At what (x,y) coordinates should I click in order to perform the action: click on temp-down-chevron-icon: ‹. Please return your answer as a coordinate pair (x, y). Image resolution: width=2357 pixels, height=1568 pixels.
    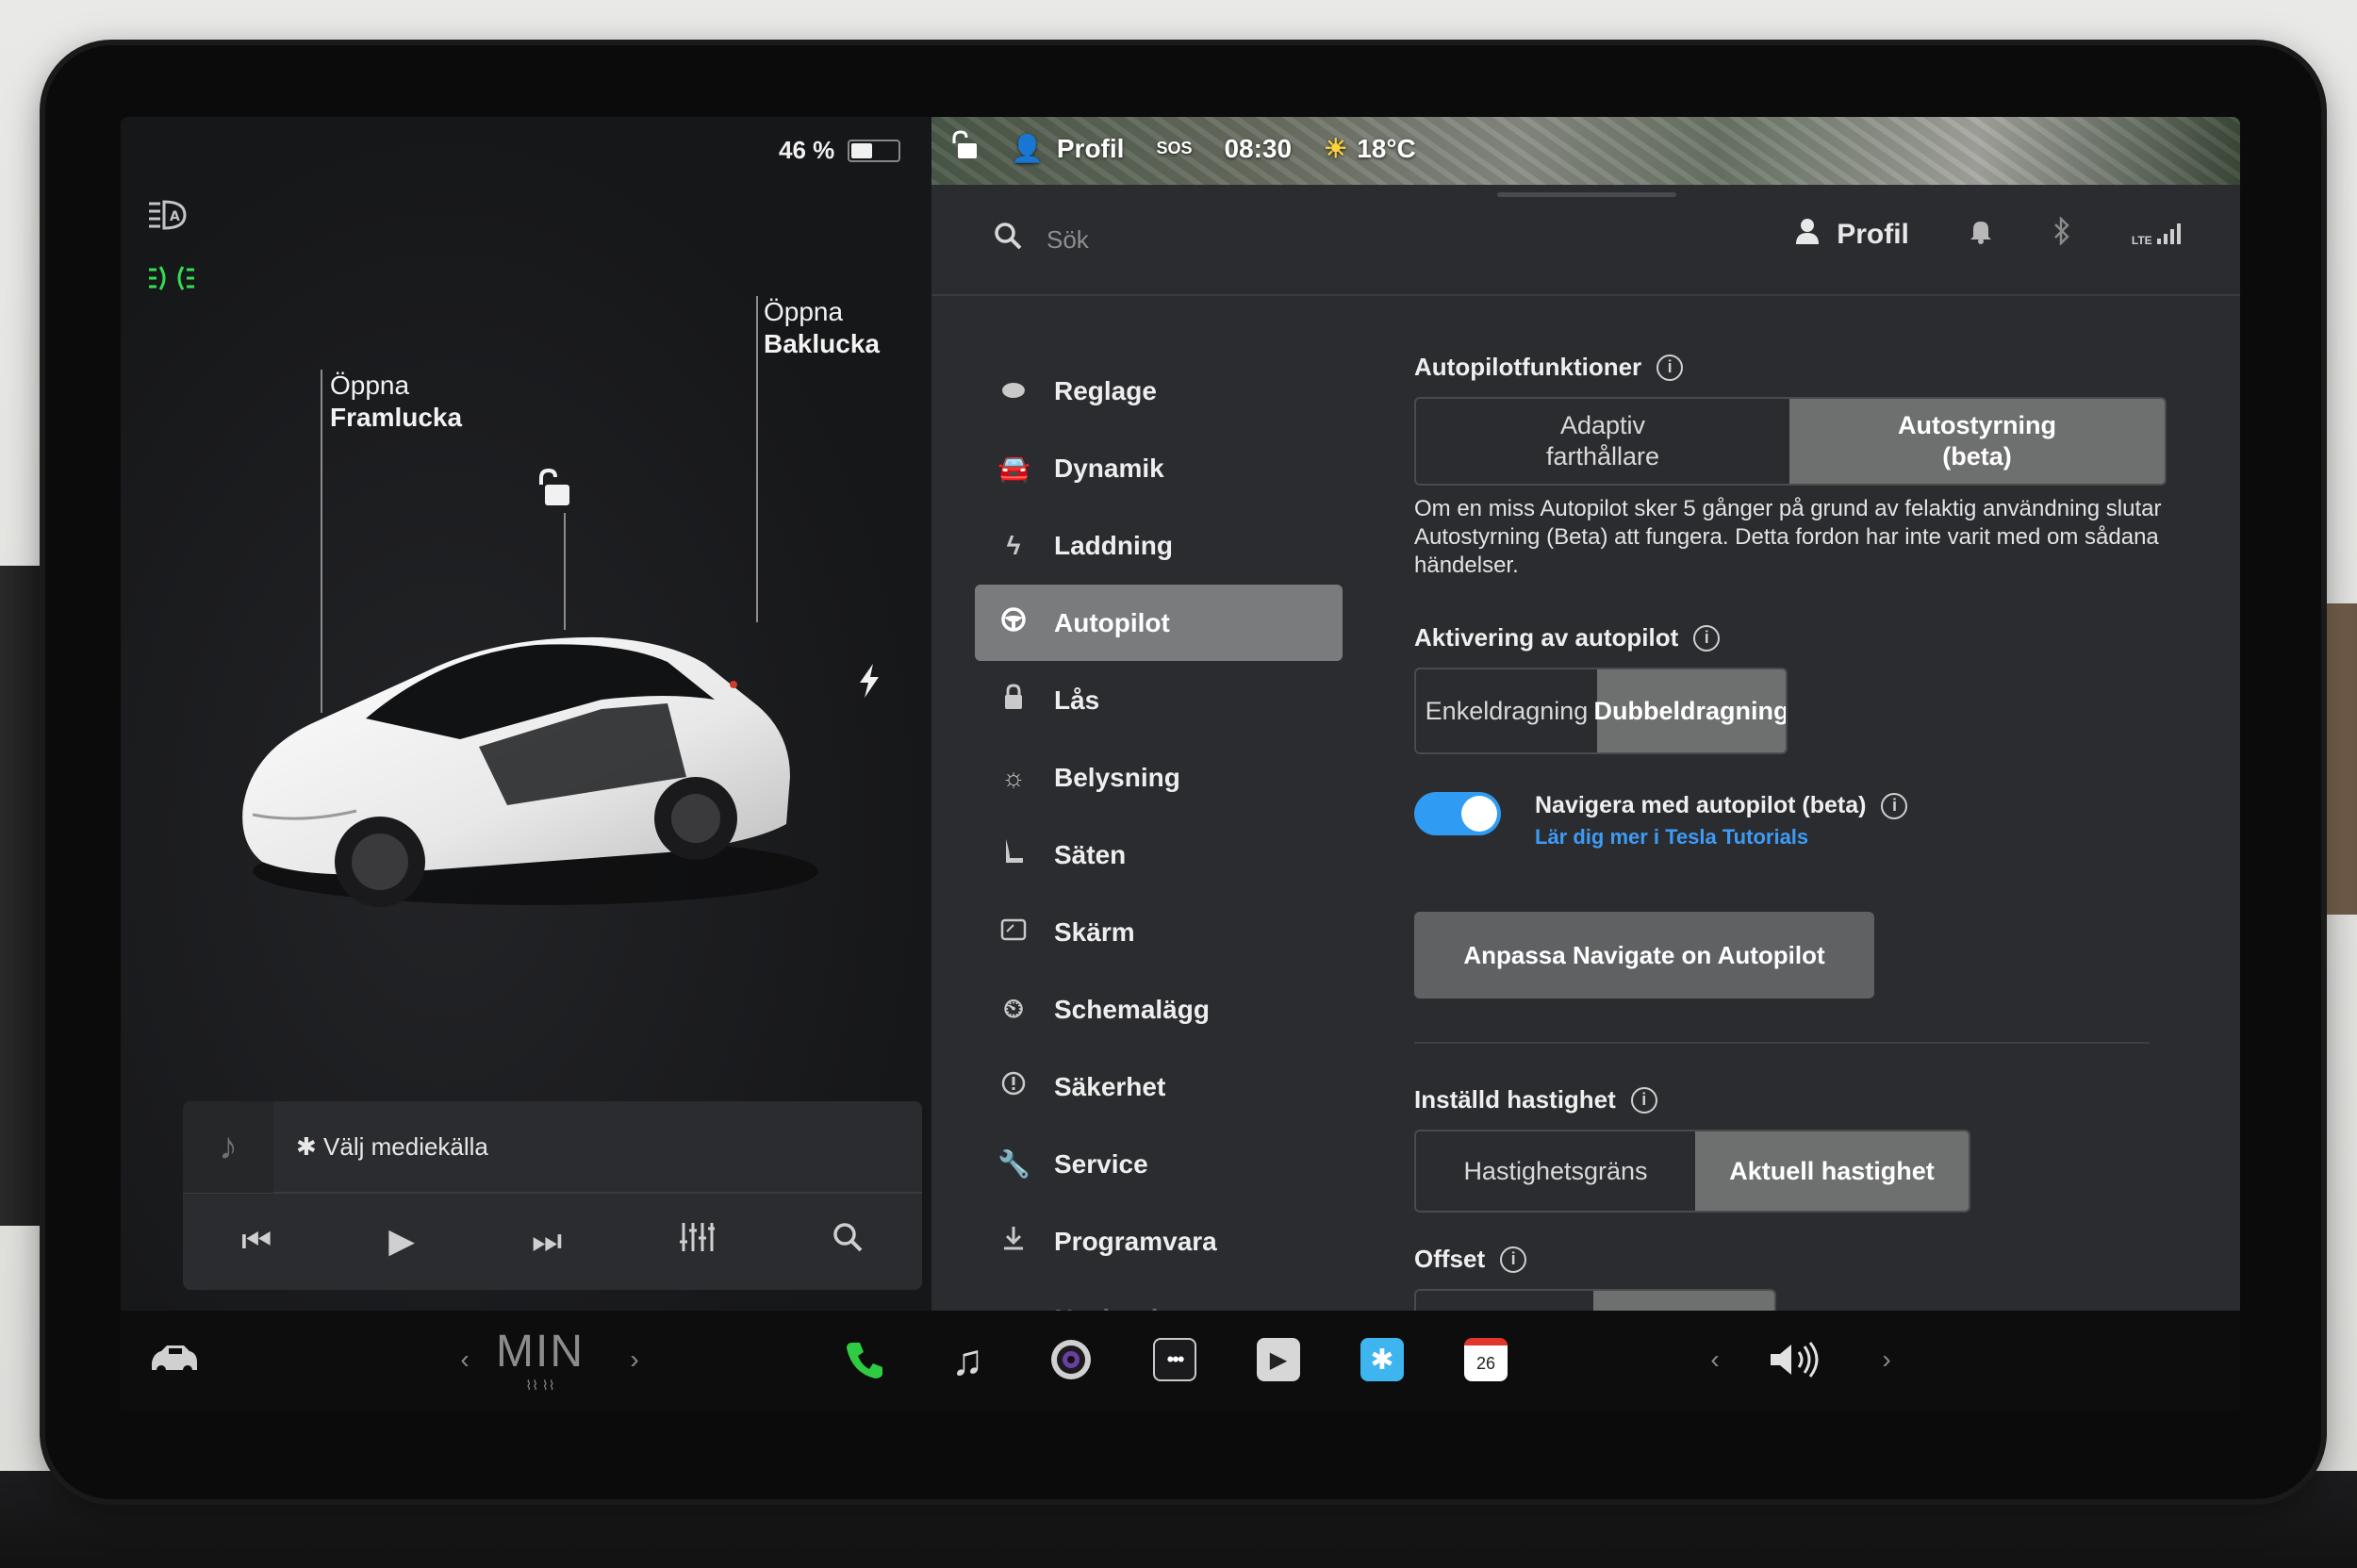
    Looking at the image, I should click on (465, 1359).